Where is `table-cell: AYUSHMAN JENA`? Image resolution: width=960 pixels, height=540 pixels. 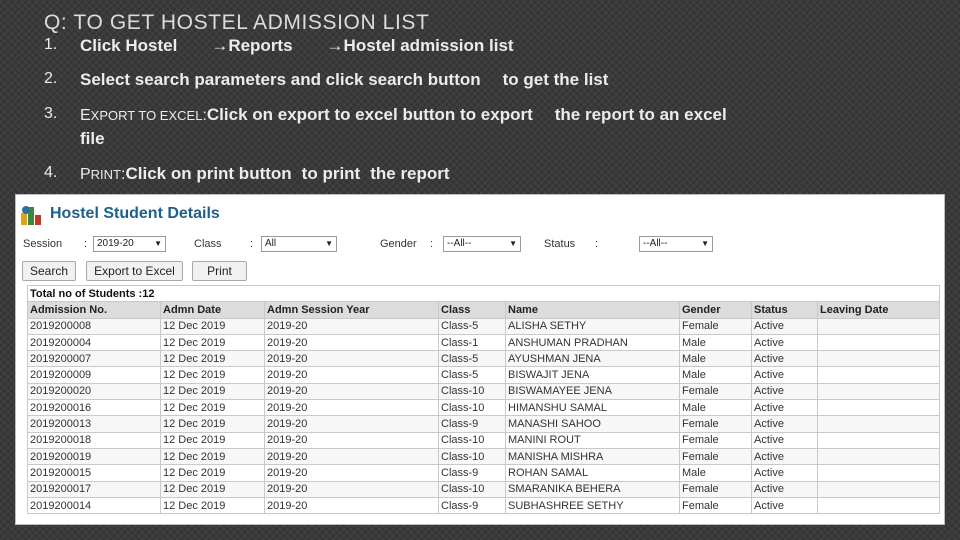 table-cell: AYUSHMAN JENA is located at coordinates (592, 359).